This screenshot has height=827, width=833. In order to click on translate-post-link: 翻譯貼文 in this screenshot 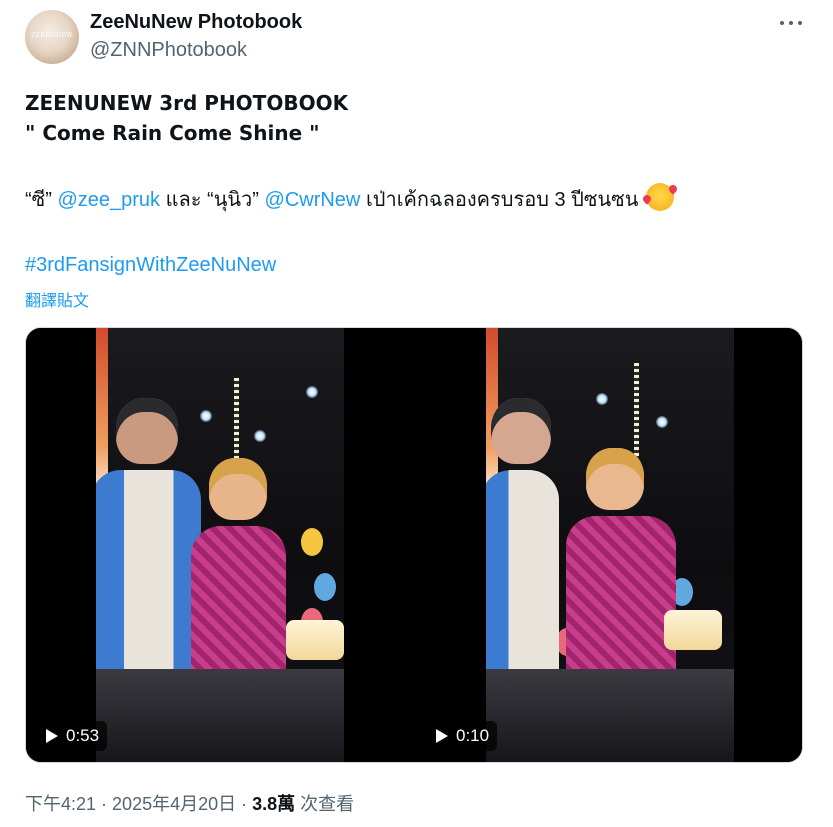, I will do `click(57, 299)`.